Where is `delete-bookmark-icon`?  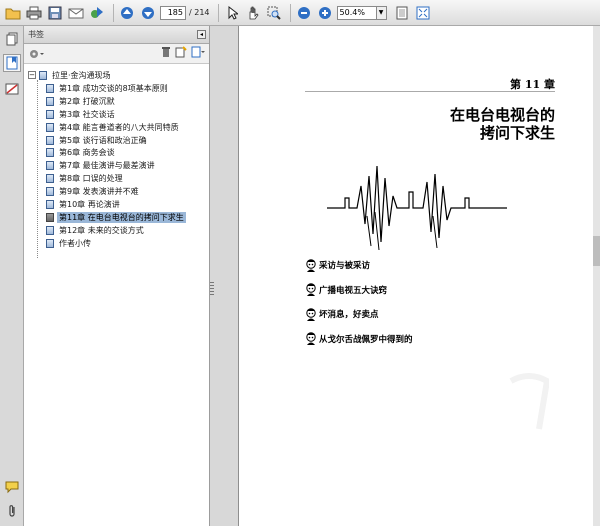 delete-bookmark-icon is located at coordinates (166, 53).